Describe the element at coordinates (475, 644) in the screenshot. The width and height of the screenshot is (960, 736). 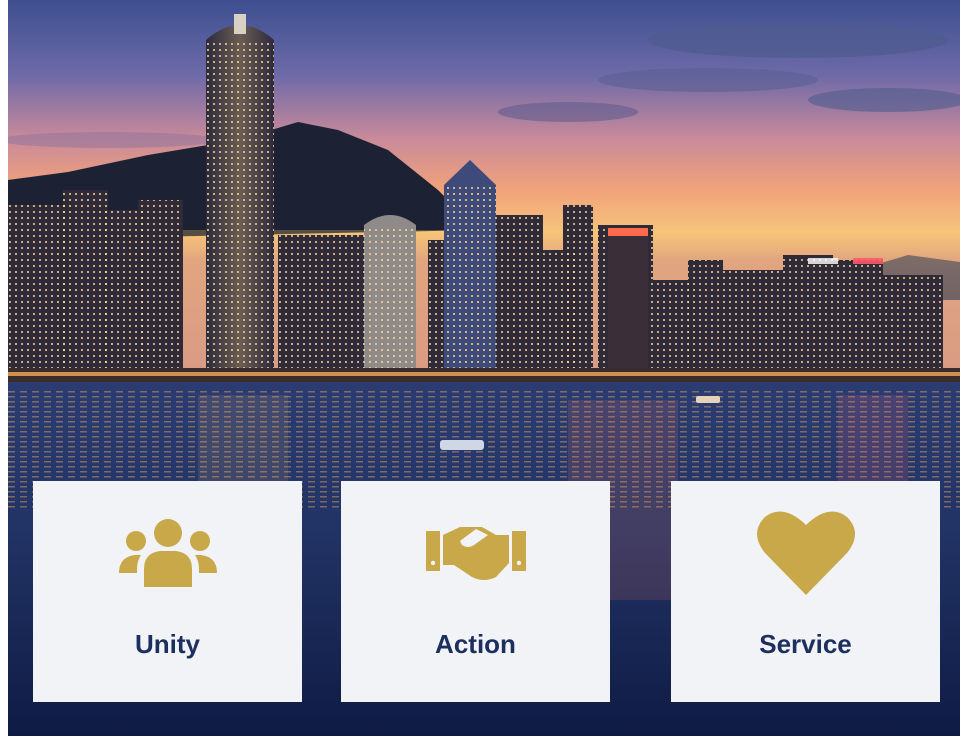
I see `card-label-action: Action` at that location.